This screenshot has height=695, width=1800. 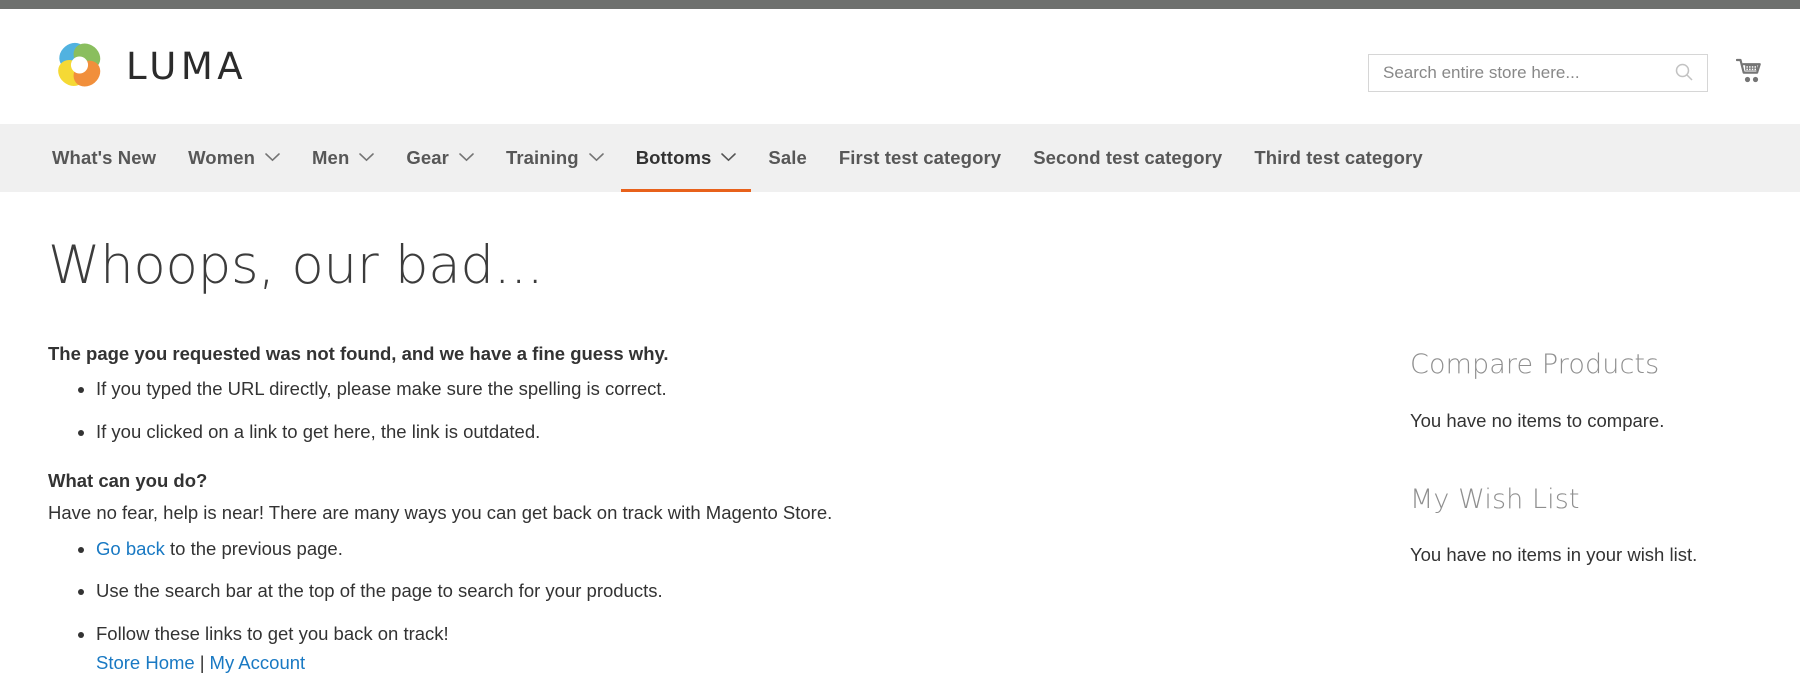 I want to click on nav-item-label: Women, so click(x=222, y=157).